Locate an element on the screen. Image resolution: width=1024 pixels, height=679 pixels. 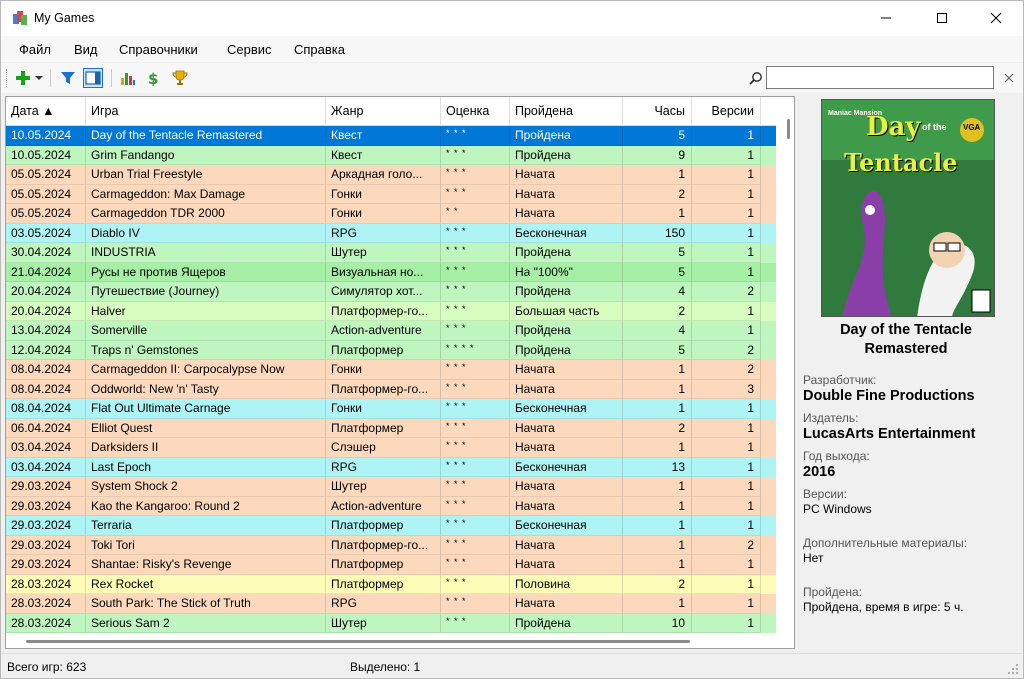
cell-status: На "100%" is located at coordinates (566, 272).